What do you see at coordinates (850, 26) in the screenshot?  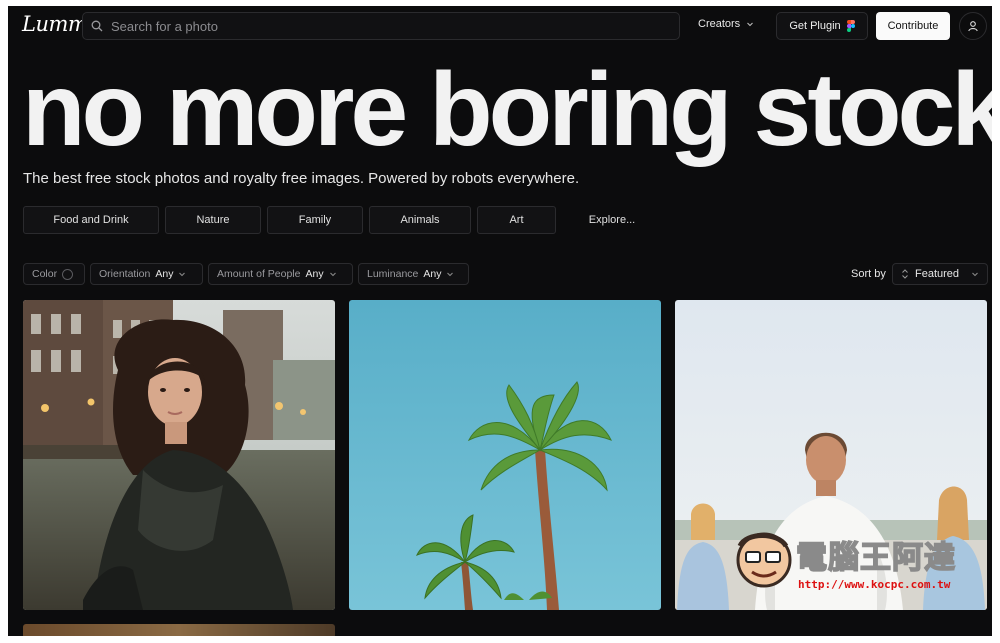 I see `figma-icon` at bounding box center [850, 26].